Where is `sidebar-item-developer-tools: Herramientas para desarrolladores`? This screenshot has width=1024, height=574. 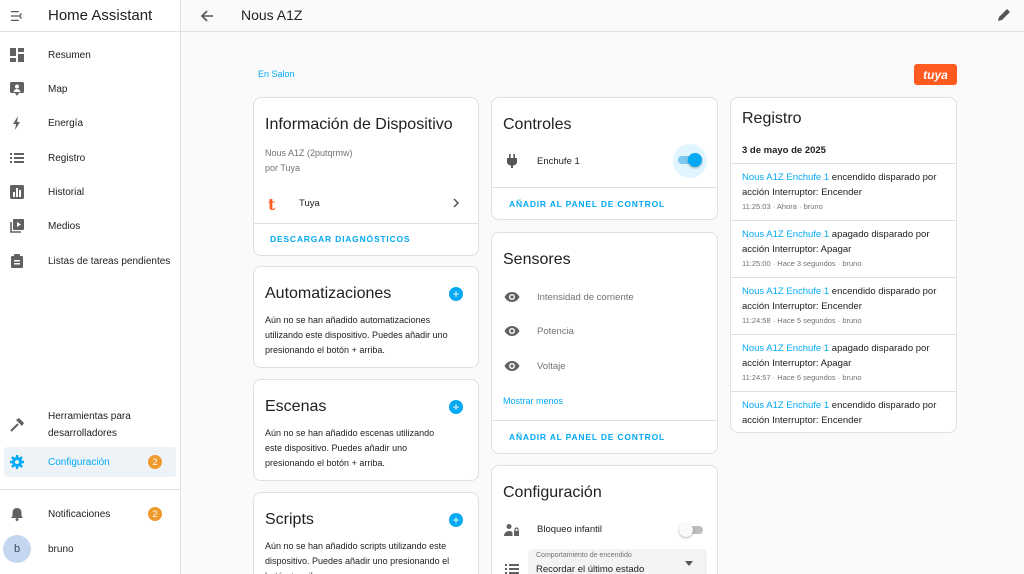
sidebar-item-developer-tools: Herramientas para desarrolladores is located at coordinates (90, 425).